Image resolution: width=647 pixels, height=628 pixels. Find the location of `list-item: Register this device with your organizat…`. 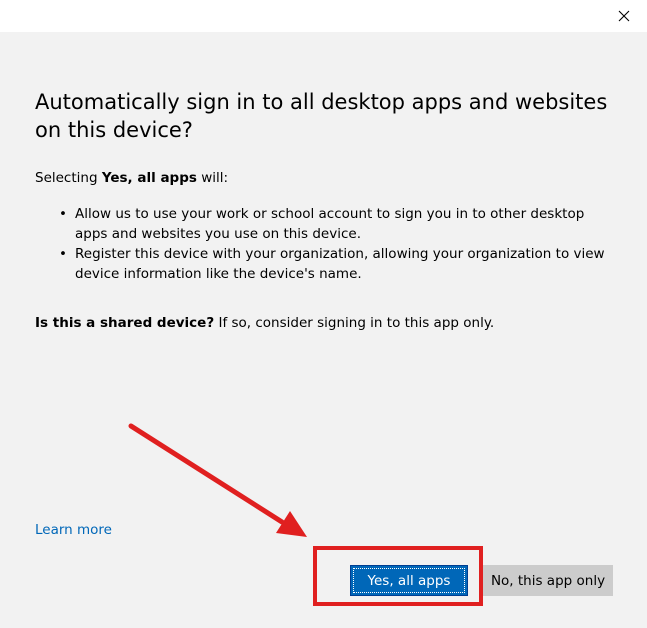

list-item: Register this device with your organizat… is located at coordinates (339, 264).